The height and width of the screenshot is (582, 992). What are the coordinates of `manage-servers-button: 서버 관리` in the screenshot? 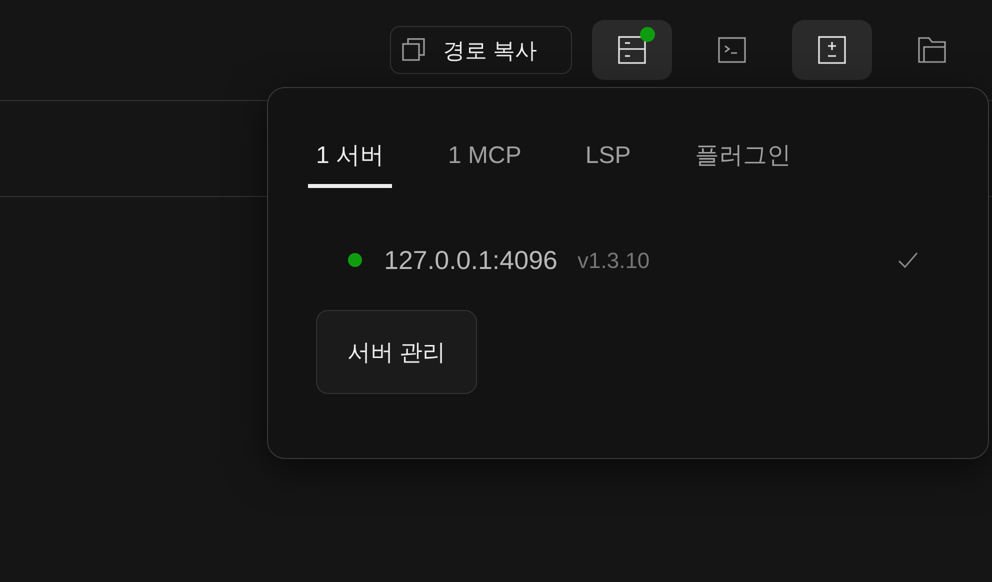 It's located at (396, 352).